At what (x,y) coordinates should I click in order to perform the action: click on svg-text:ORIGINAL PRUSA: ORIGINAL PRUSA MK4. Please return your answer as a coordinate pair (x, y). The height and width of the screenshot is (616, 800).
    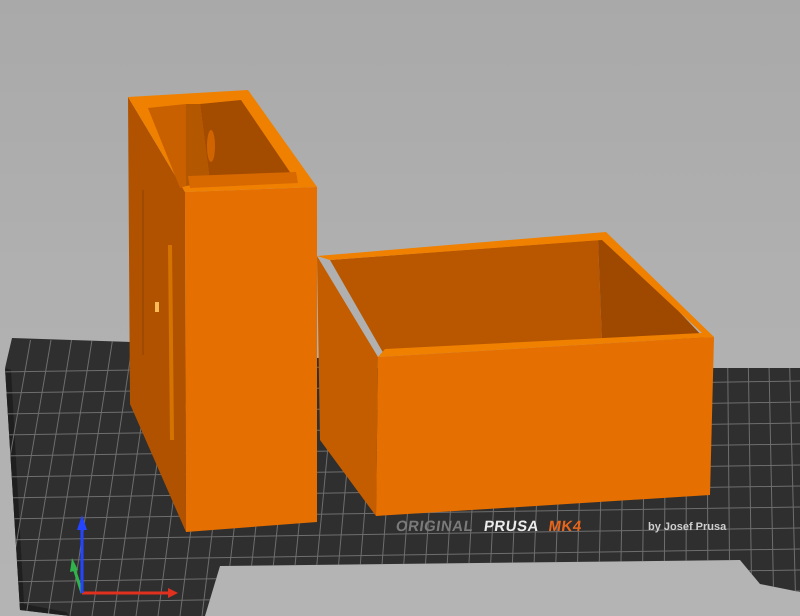
    Looking at the image, I should click on (489, 526).